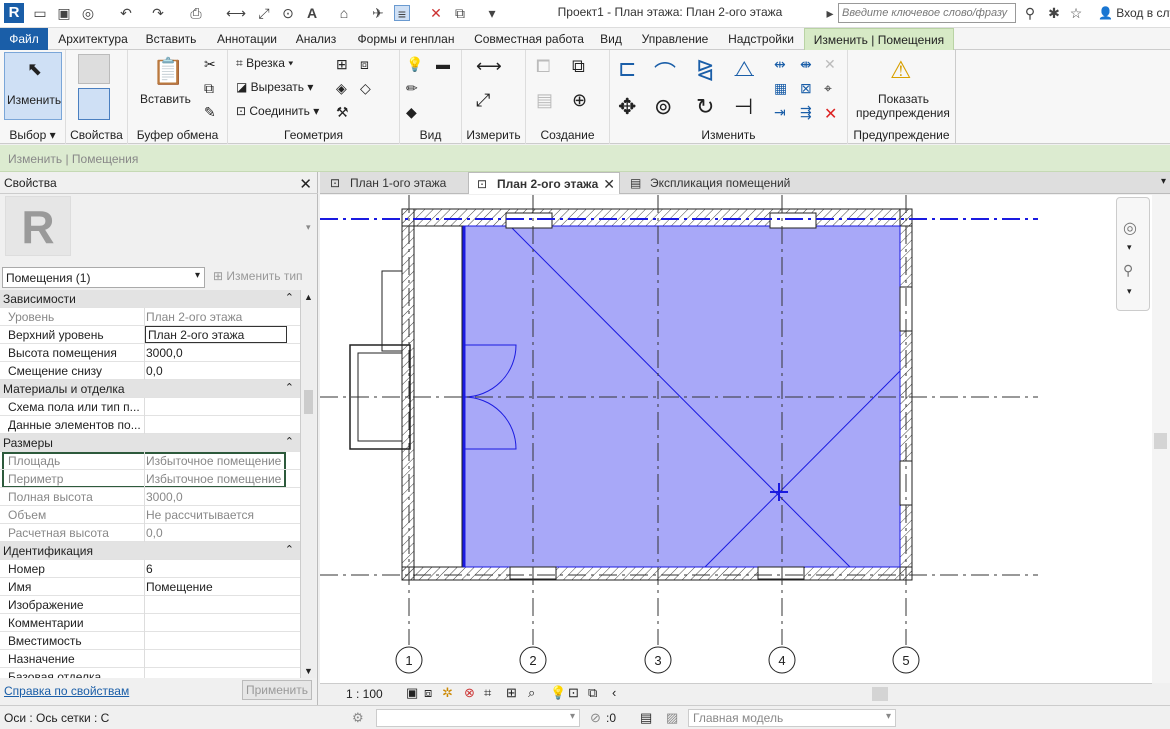 The height and width of the screenshot is (729, 1170). What do you see at coordinates (834, 66) in the screenshot?
I see `unpin-icon: ✕` at bounding box center [834, 66].